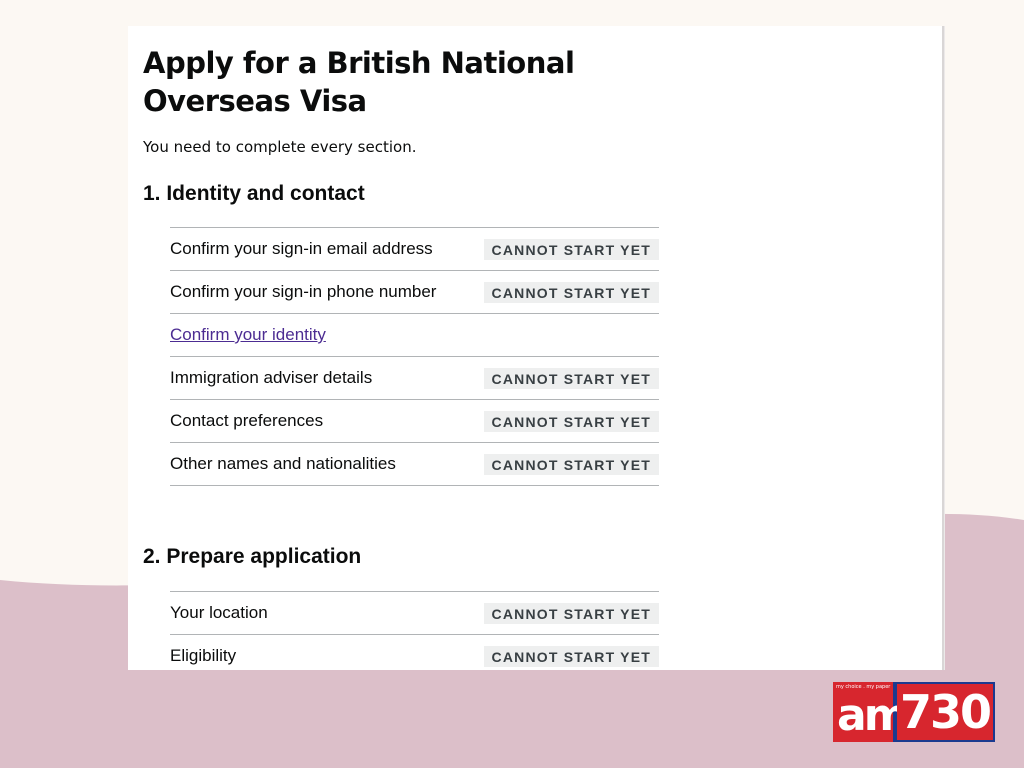 The width and height of the screenshot is (1024, 768). Describe the element at coordinates (414, 421) in the screenshot. I see `task-row-contact-preferences: Contact preferences CANNOT START YET` at that location.